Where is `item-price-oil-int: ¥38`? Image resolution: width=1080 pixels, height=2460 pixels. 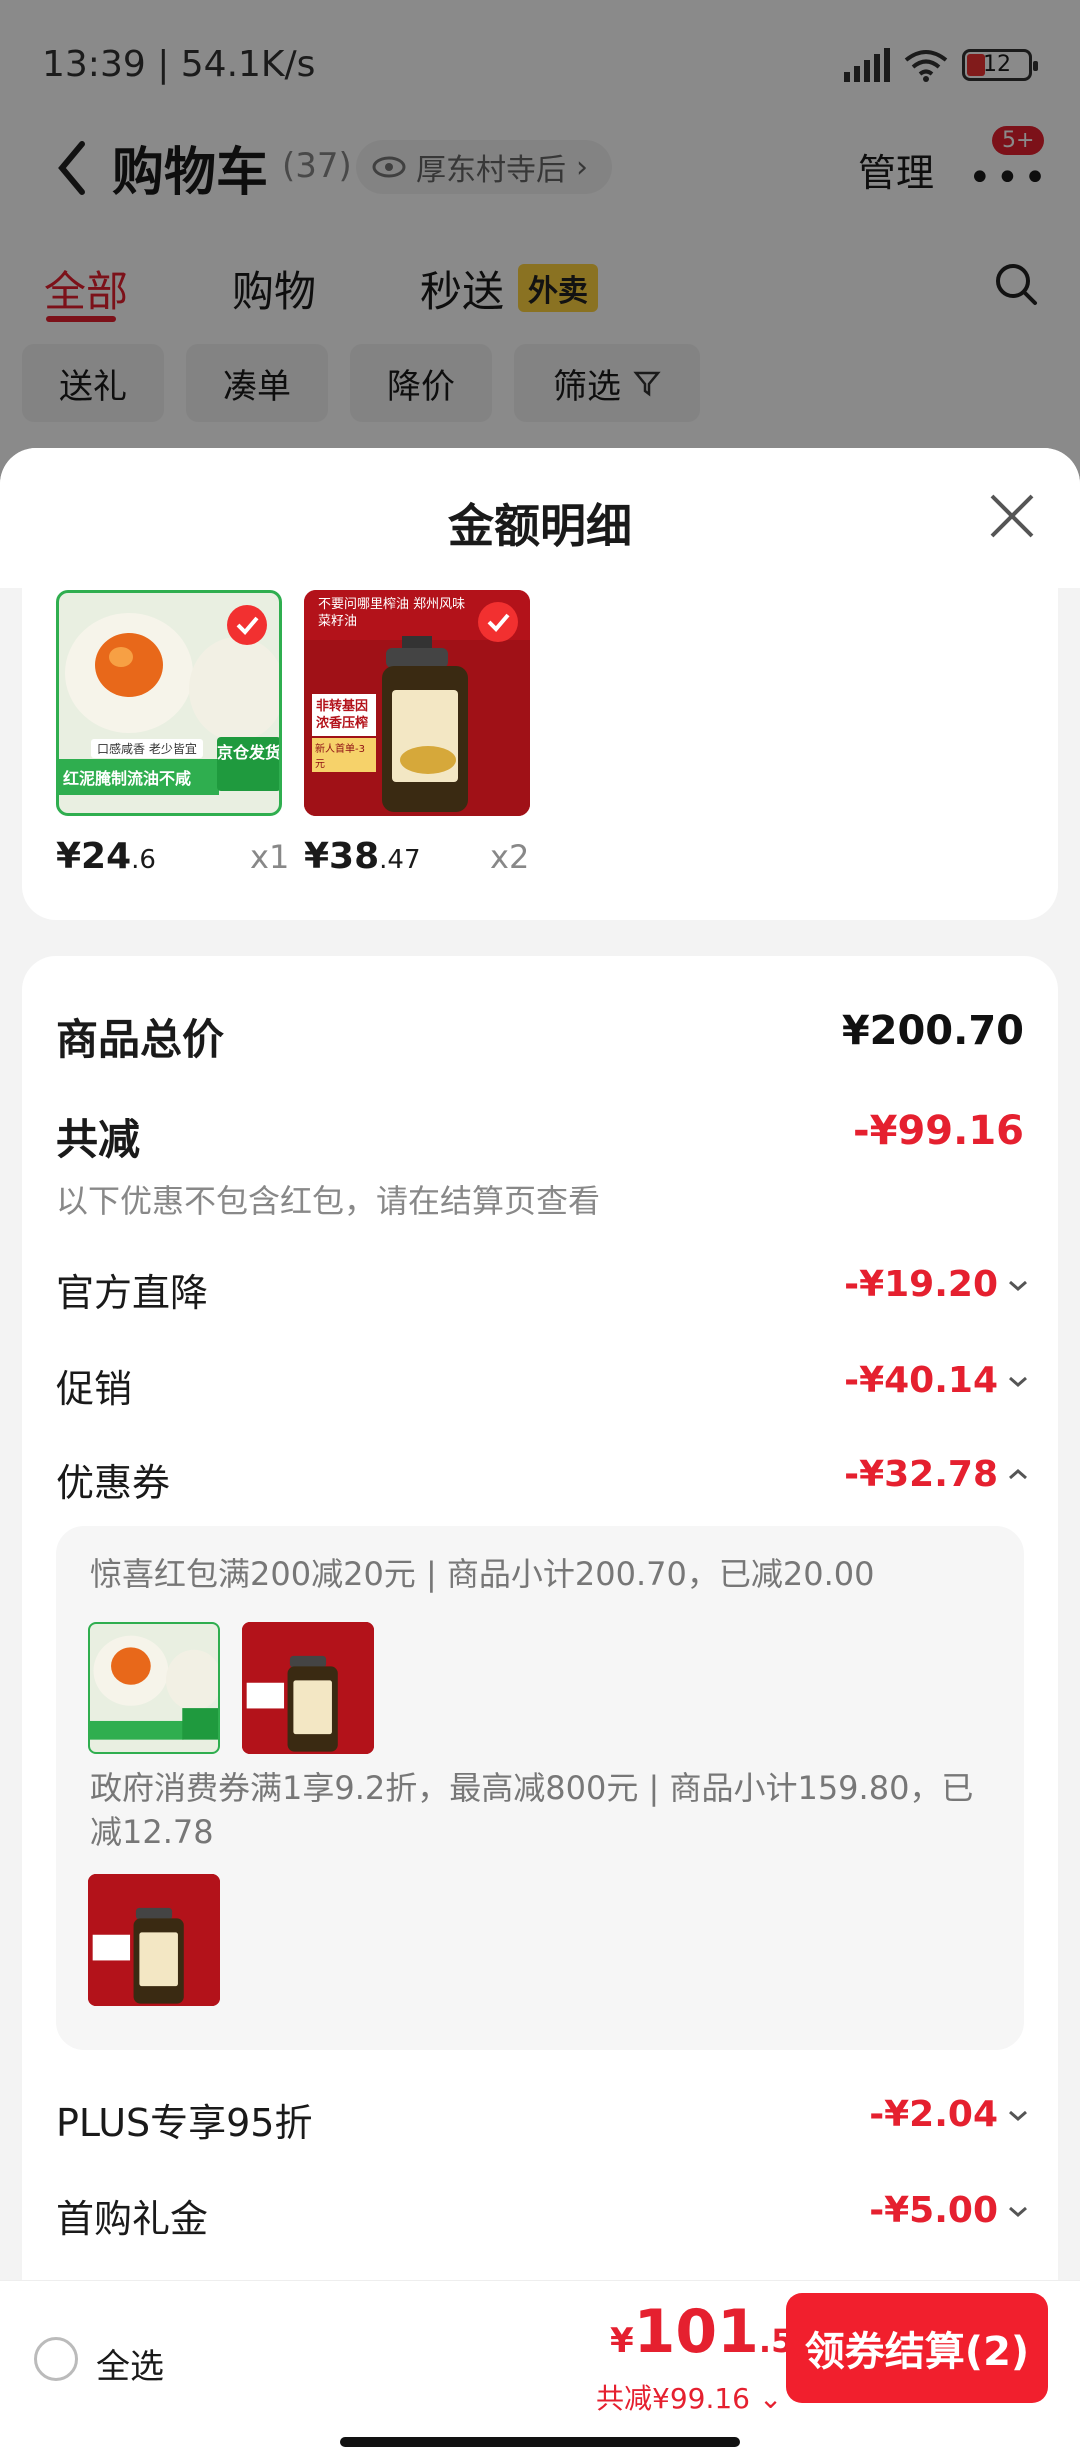
item-price-oil-int: ¥38 is located at coordinates (342, 856).